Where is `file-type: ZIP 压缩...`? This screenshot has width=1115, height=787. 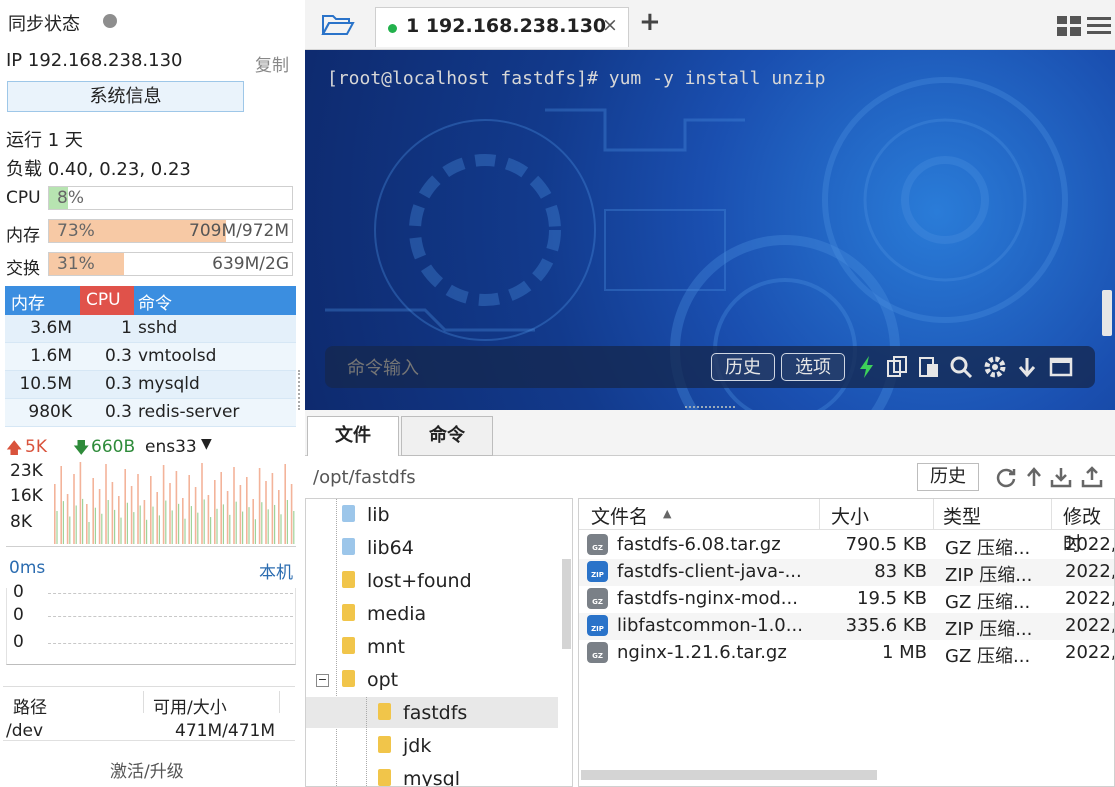
file-type: ZIP 压缩... is located at coordinates (989, 629).